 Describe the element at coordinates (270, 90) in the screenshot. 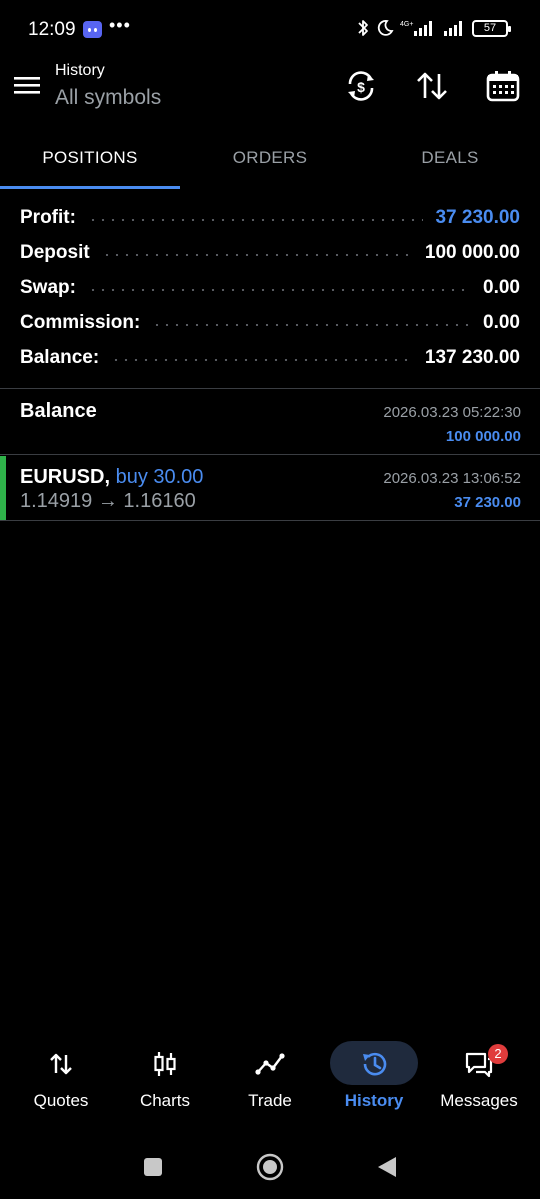

I see `app-header: History All symbols $` at that location.